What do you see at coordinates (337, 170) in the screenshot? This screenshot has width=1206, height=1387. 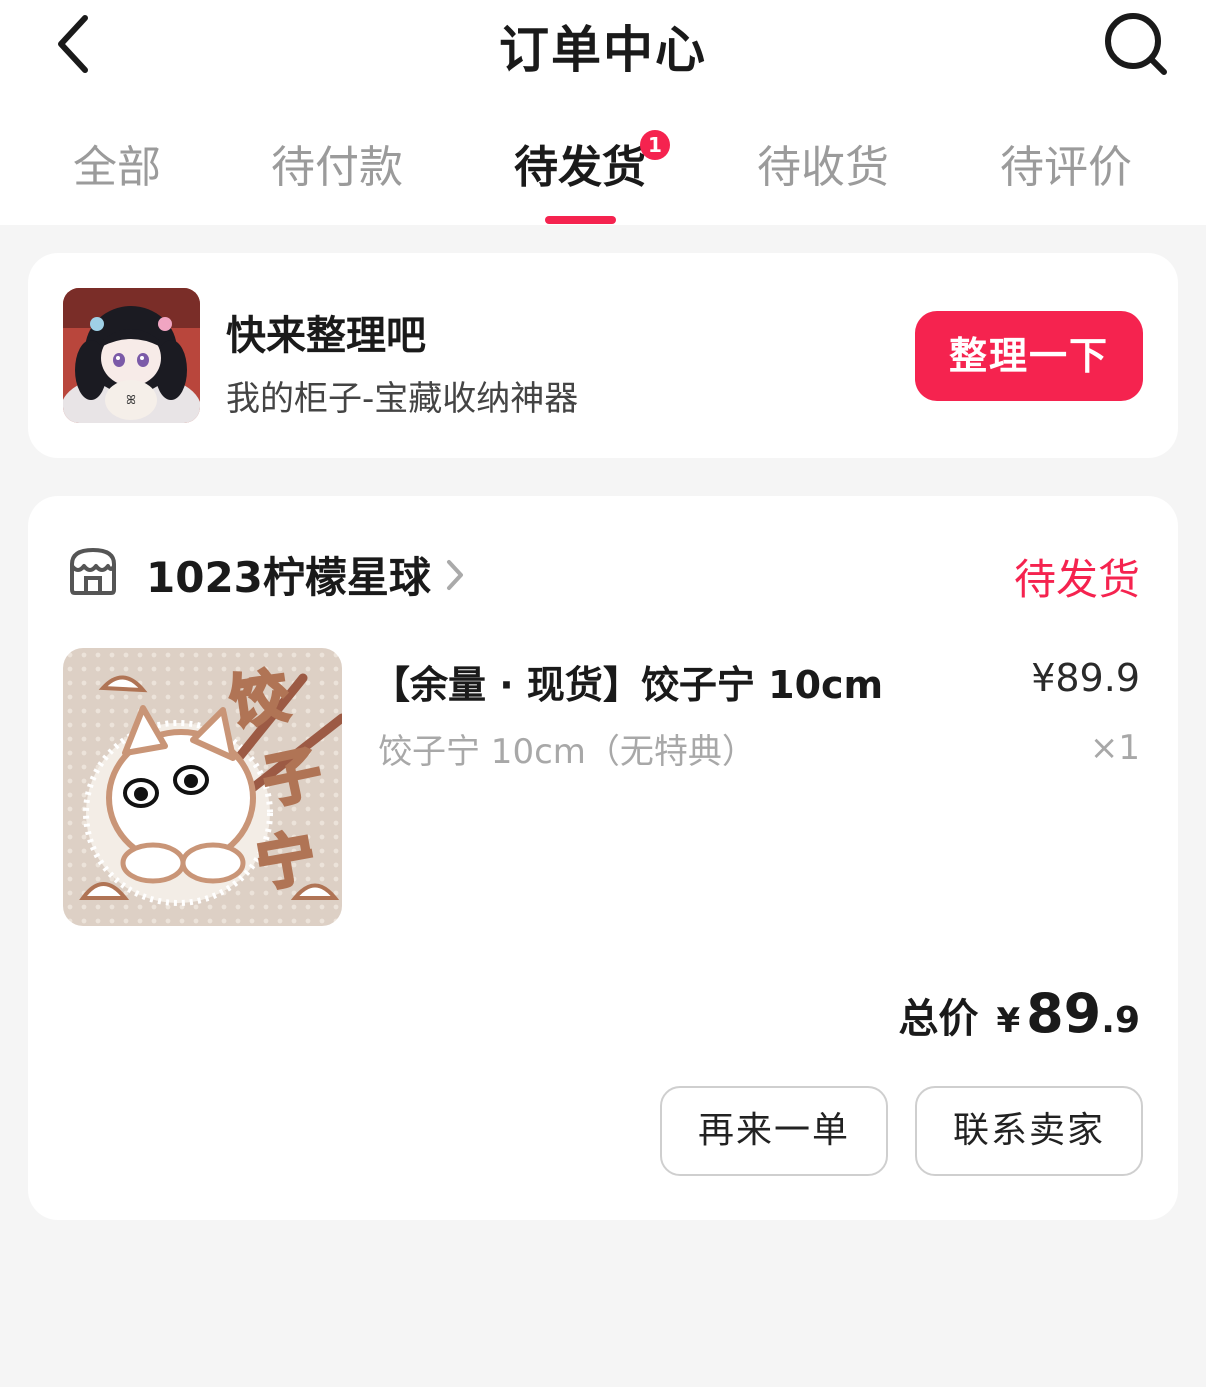 I see `tab-pending-payment: 待付款` at bounding box center [337, 170].